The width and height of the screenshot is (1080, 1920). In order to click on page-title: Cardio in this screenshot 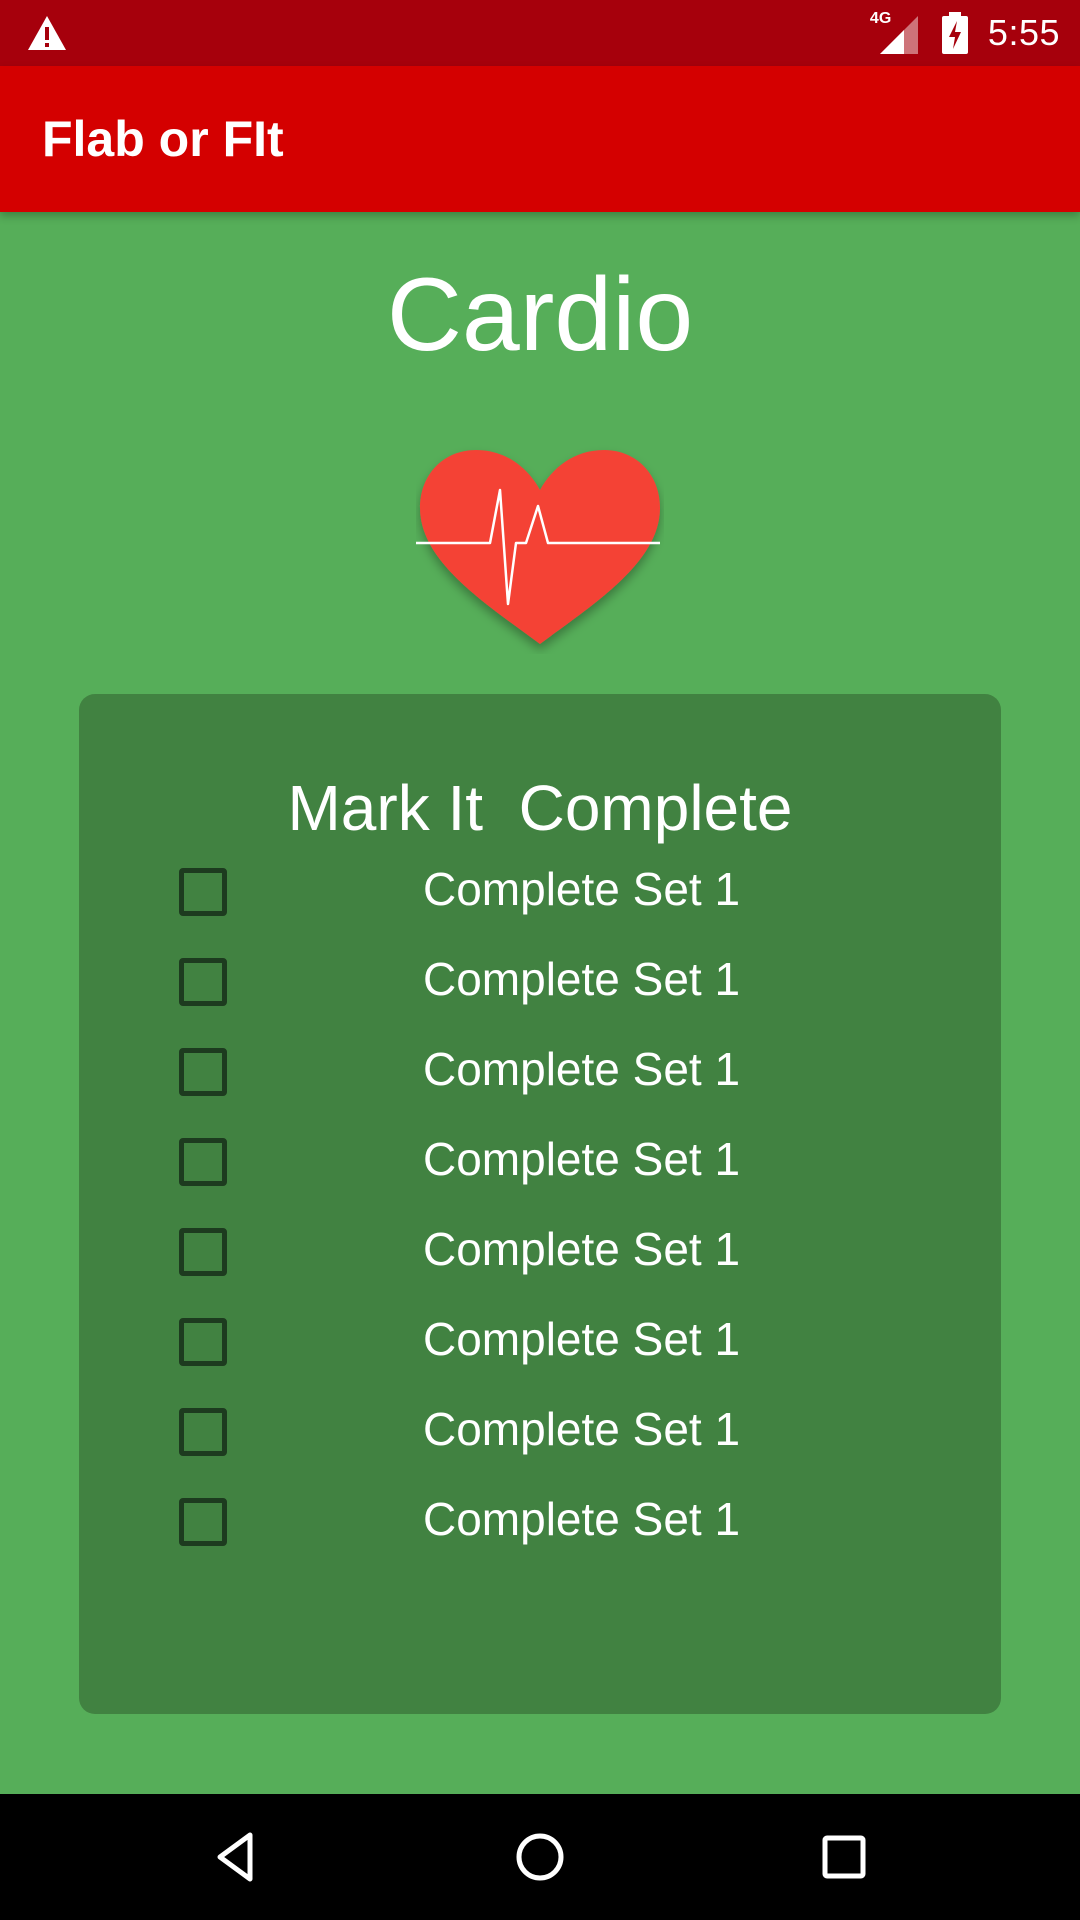, I will do `click(540, 315)`.